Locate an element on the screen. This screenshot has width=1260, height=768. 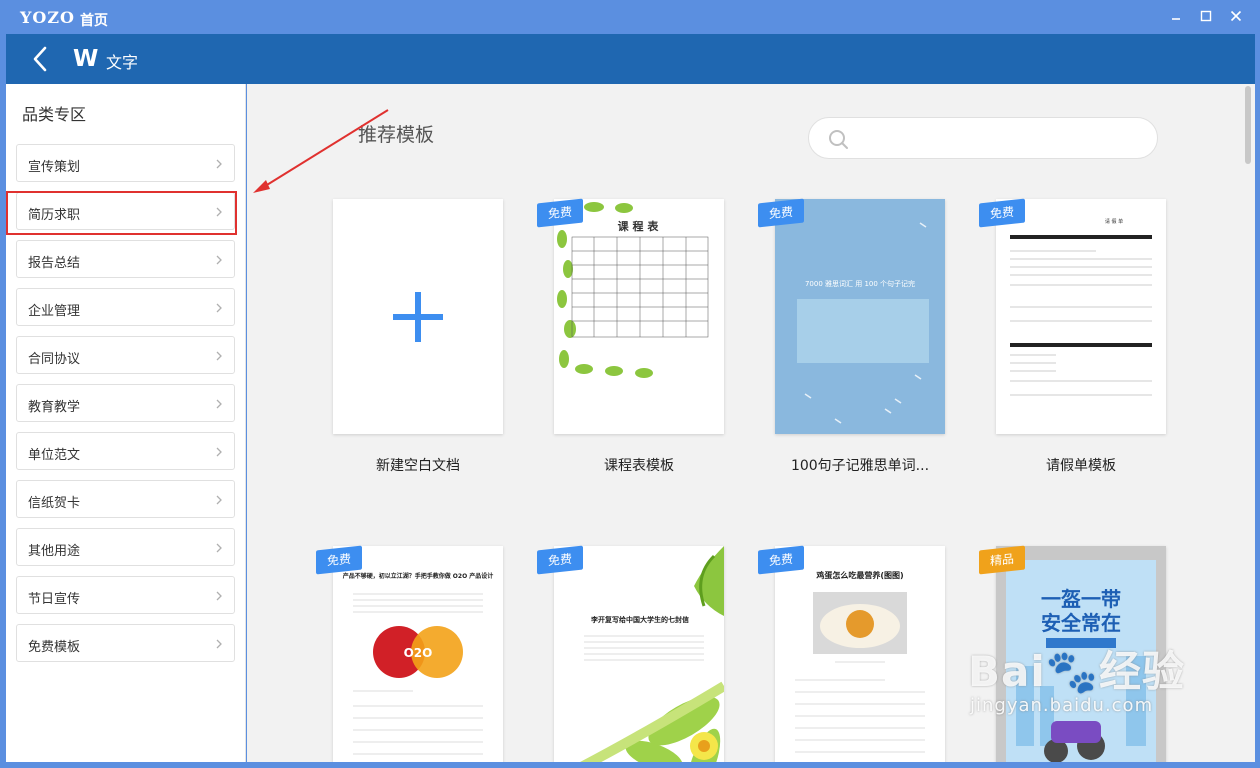
title-bar: YOZO 首页 is located at coordinates (630, 17).